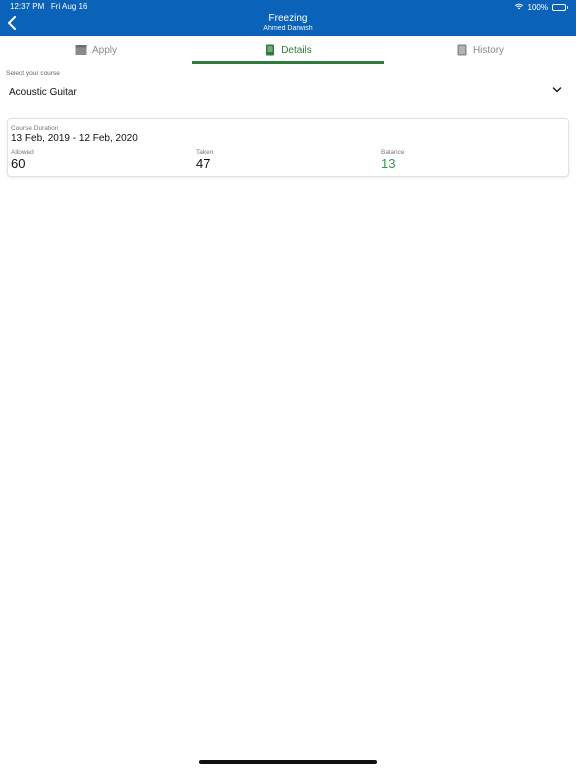 The height and width of the screenshot is (768, 576). What do you see at coordinates (560, 7) in the screenshot?
I see `battery-icon` at bounding box center [560, 7].